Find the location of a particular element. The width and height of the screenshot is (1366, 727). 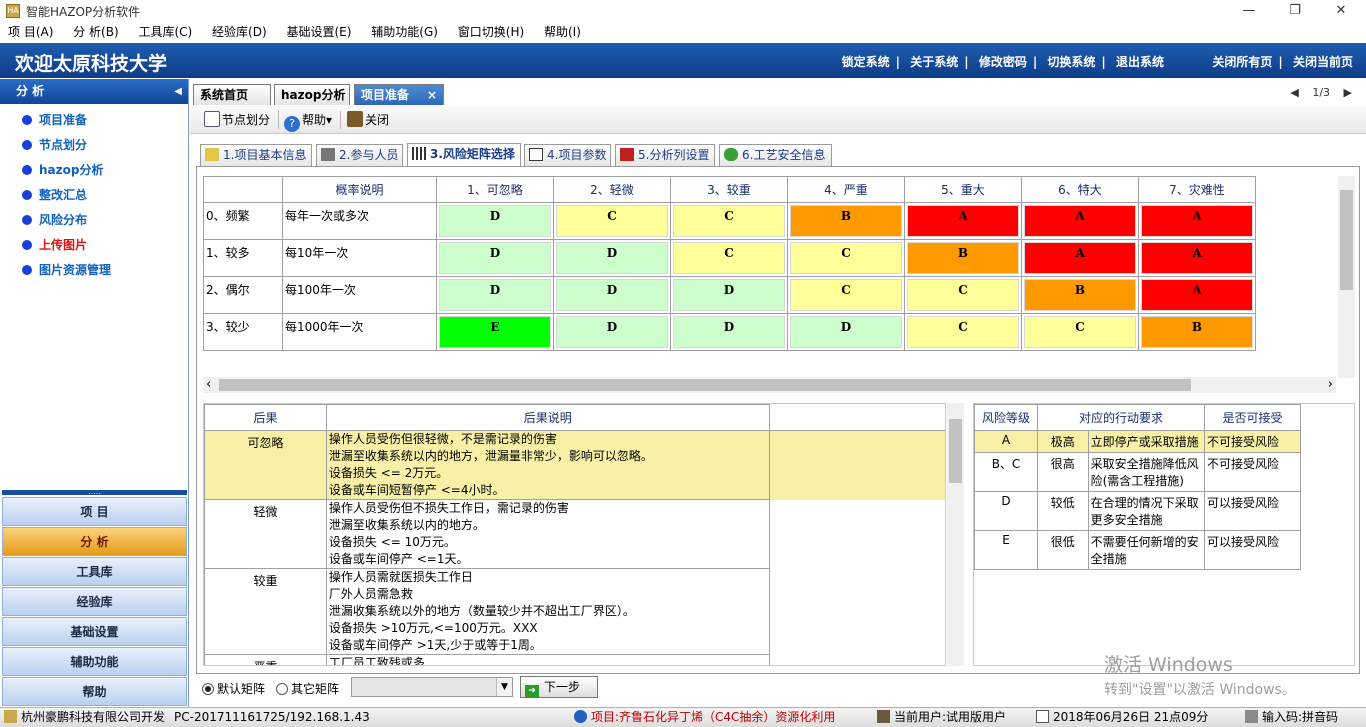

consequence-row: 严重 工厂员工致残或多 is located at coordinates (575, 659).